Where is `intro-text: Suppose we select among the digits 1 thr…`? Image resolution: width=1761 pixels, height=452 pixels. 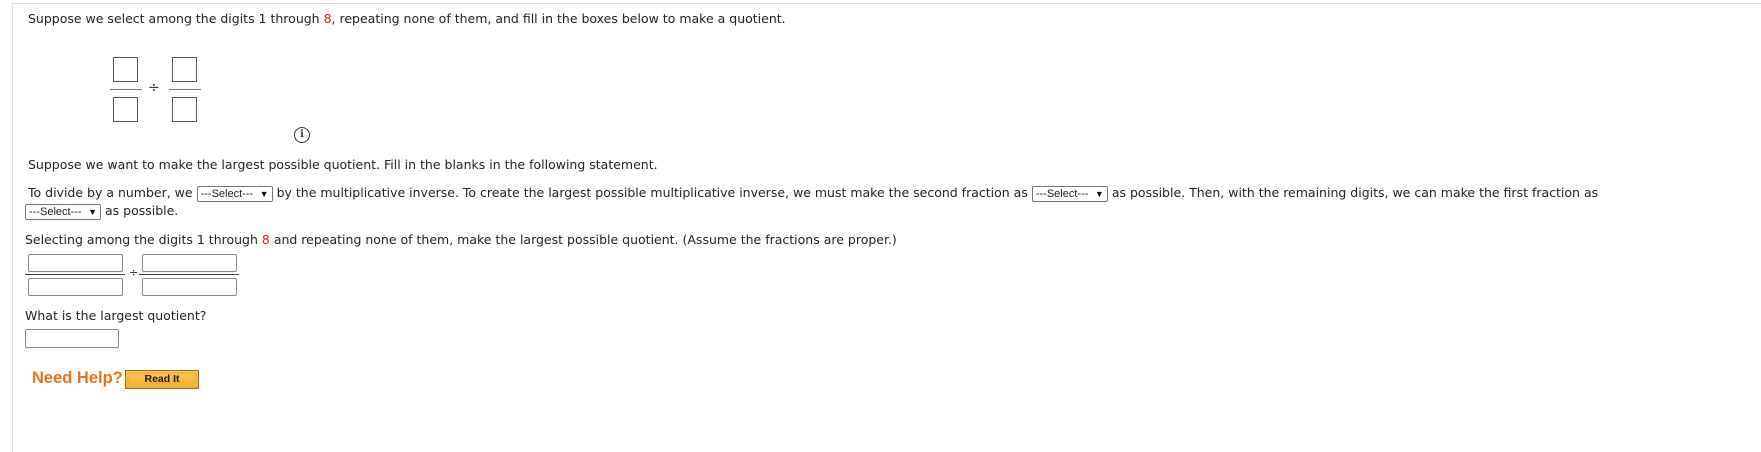
intro-text: Suppose we select among the digits 1 thr… is located at coordinates (407, 18).